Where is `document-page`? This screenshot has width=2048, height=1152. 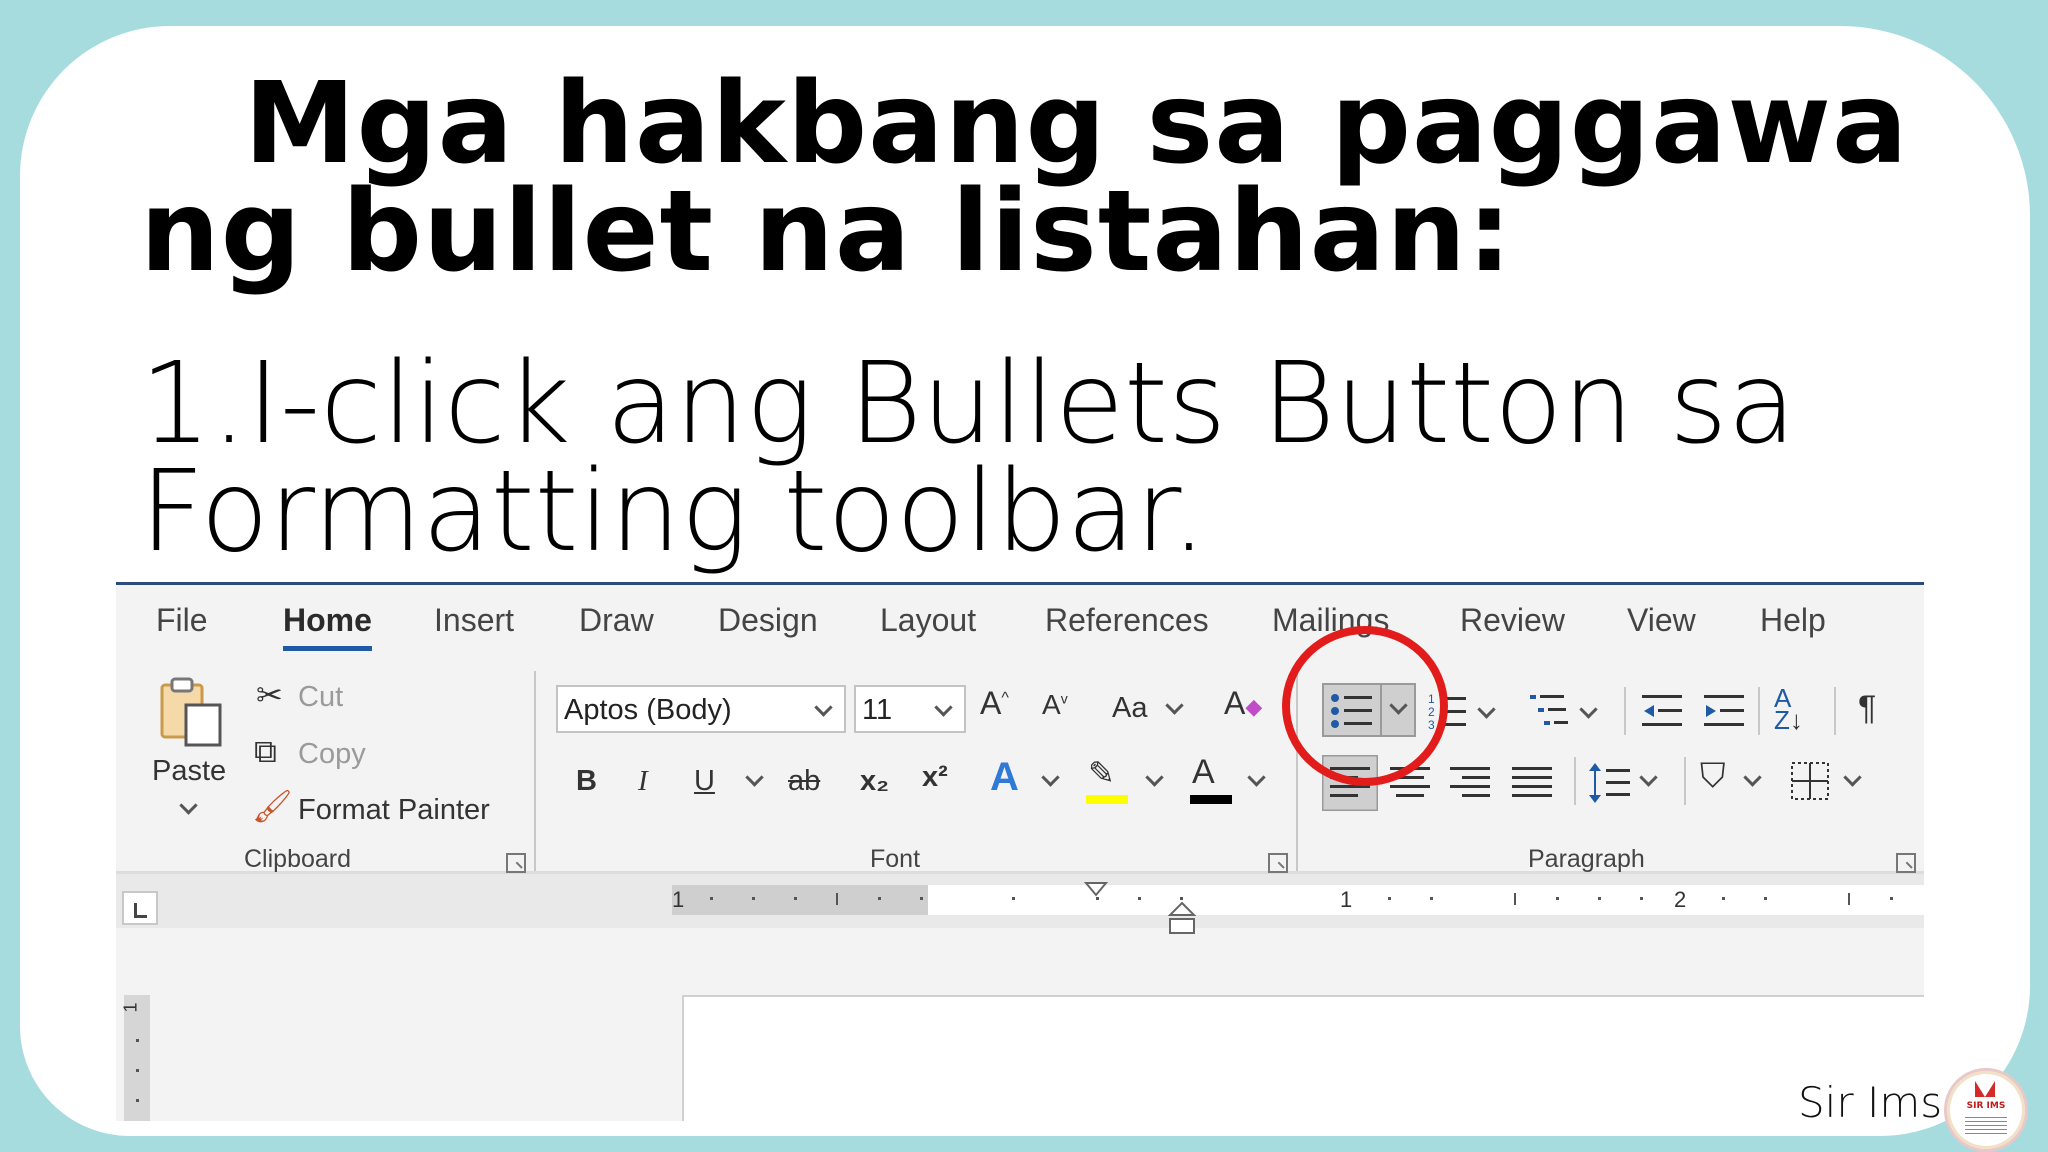 document-page is located at coordinates (1303, 1058).